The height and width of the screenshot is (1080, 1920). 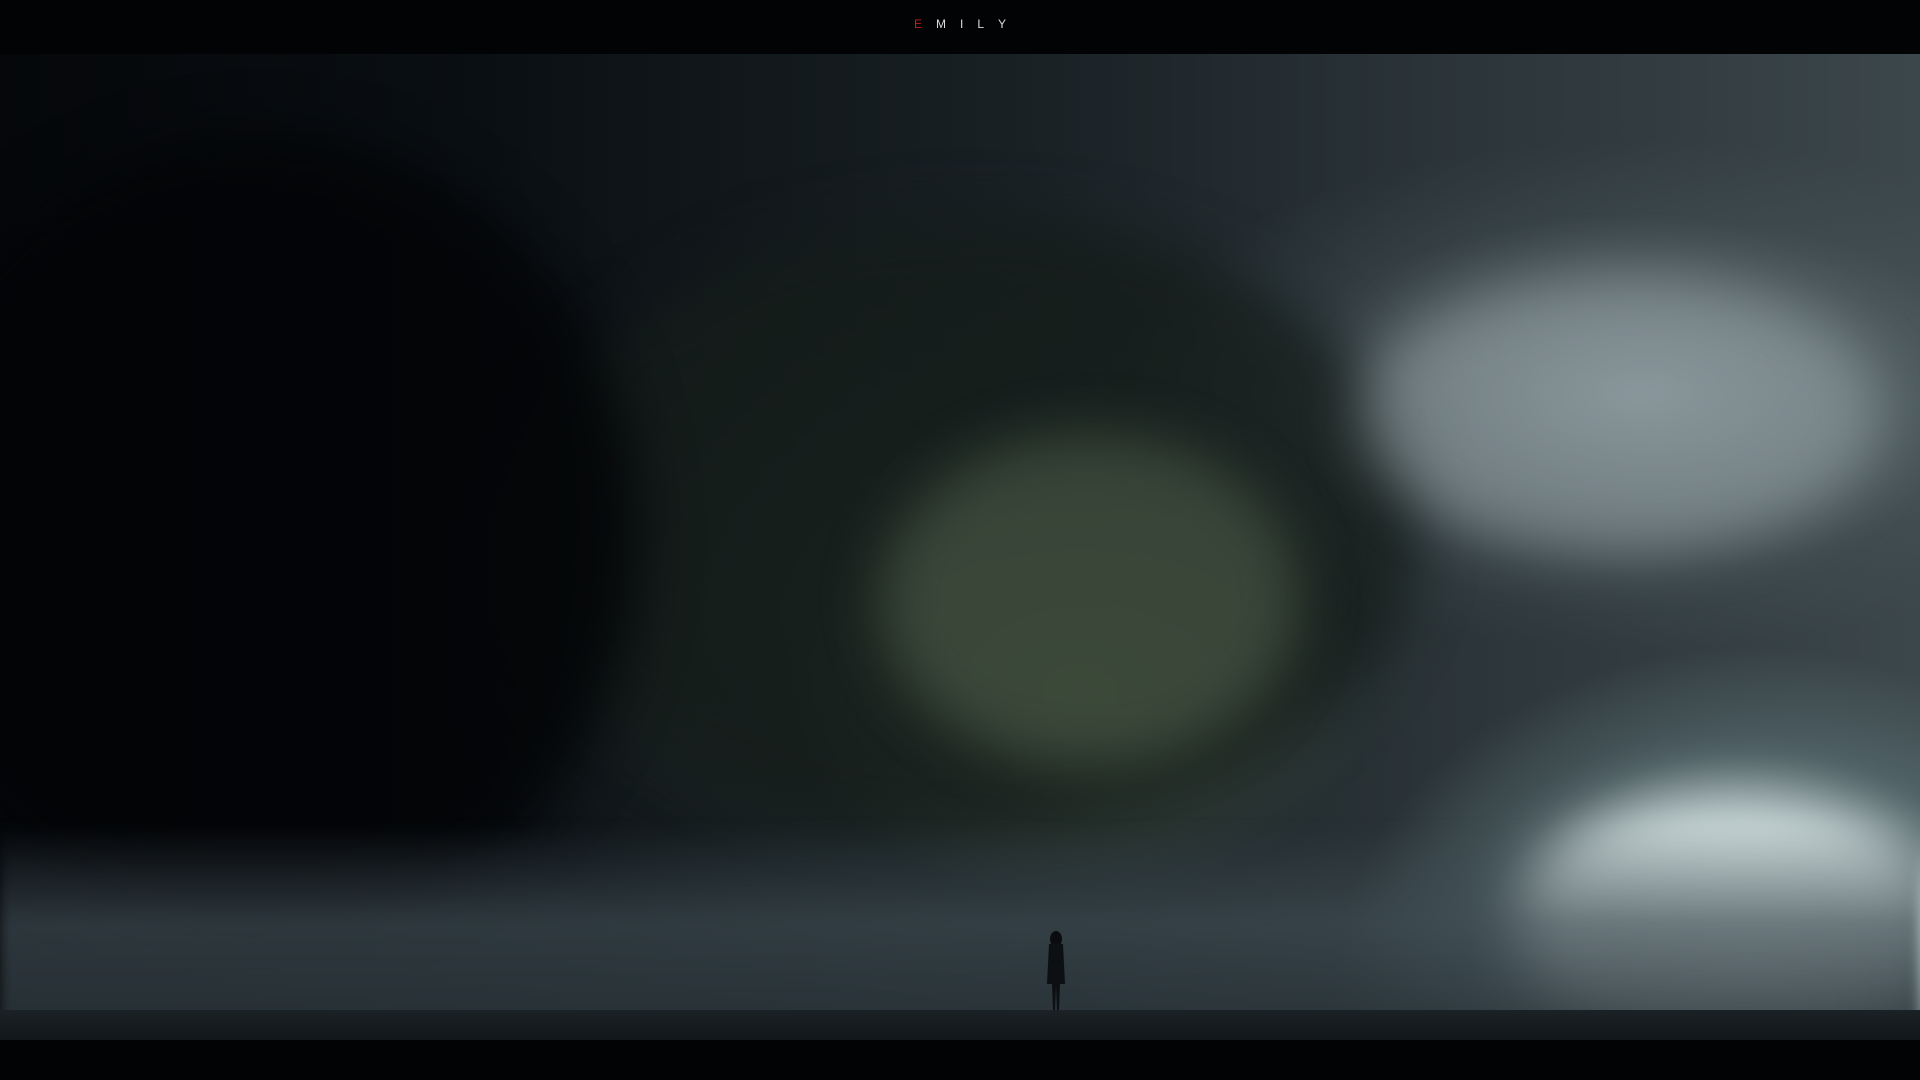 I want to click on lone-figure-silhouette, so click(x=1056, y=970).